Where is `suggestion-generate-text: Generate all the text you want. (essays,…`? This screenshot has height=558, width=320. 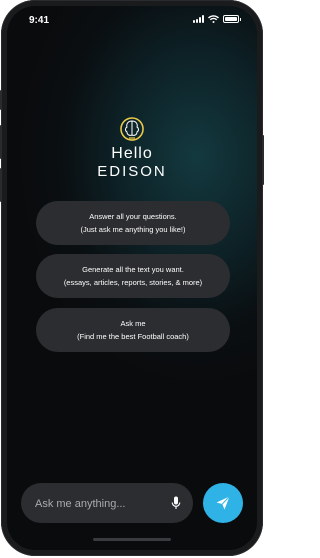 suggestion-generate-text: Generate all the text you want. (essays,… is located at coordinates (133, 276).